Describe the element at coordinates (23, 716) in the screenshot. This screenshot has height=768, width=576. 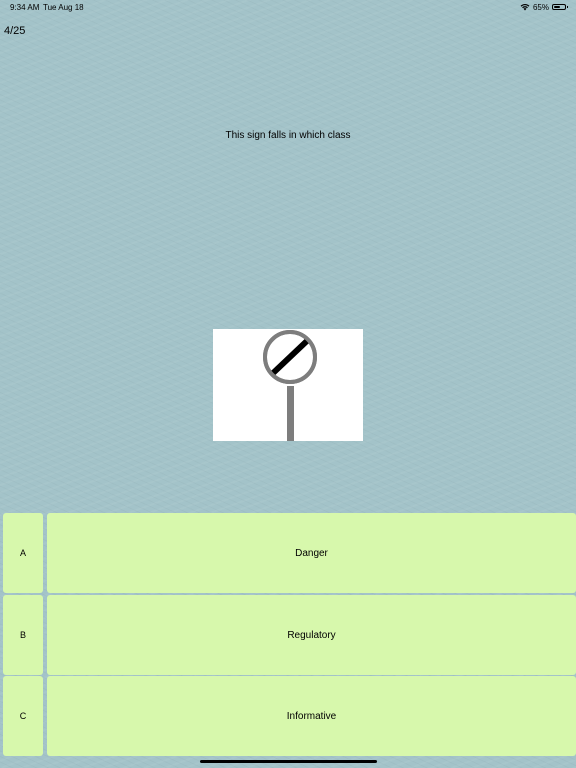
I see `answer-letter-button-c: C` at that location.